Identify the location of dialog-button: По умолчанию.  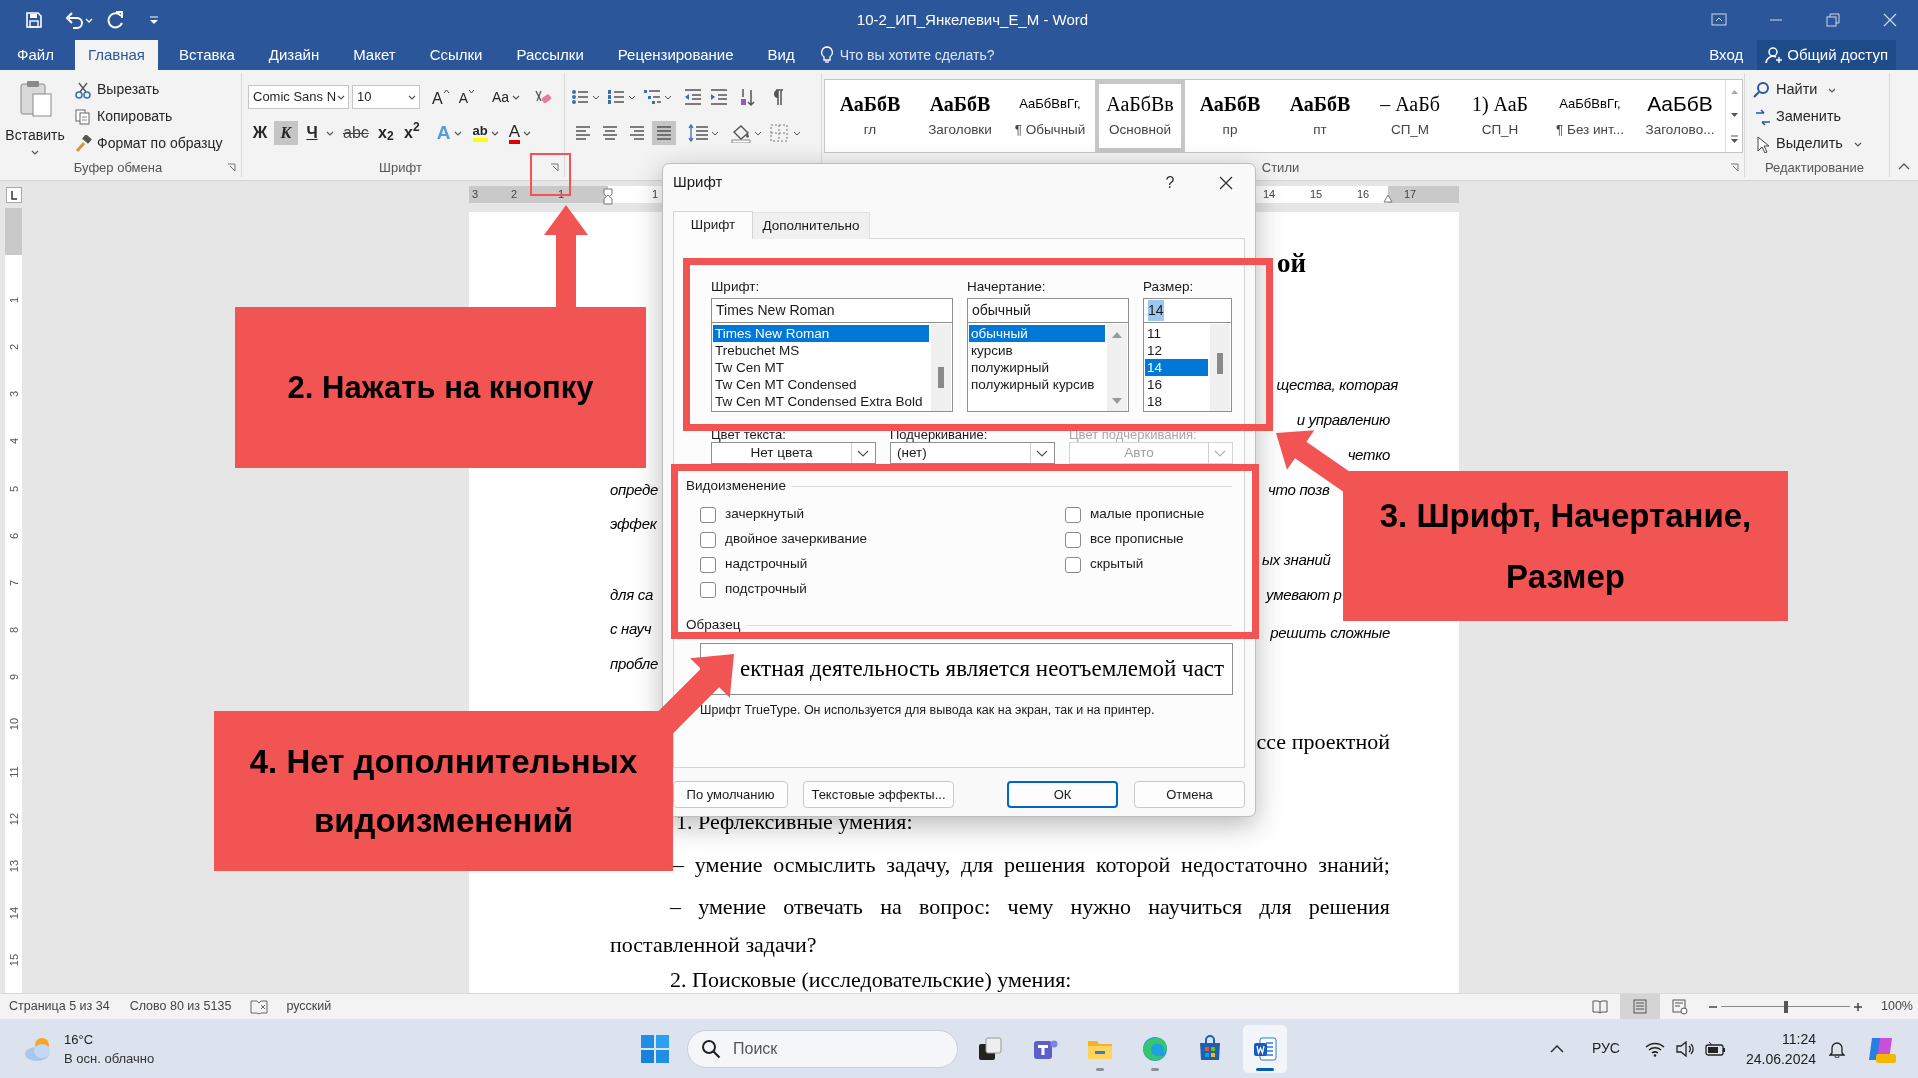
(730, 794).